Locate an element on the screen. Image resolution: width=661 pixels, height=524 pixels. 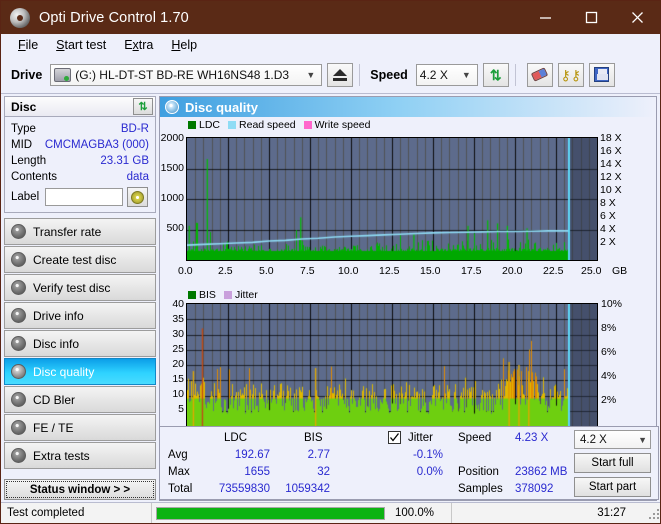
legend-entry-ldc: LDC is located at coordinates (204, 125).